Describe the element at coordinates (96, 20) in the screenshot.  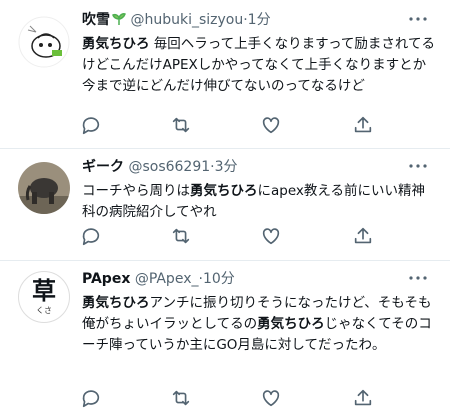
I see `display-name: 吹雪` at that location.